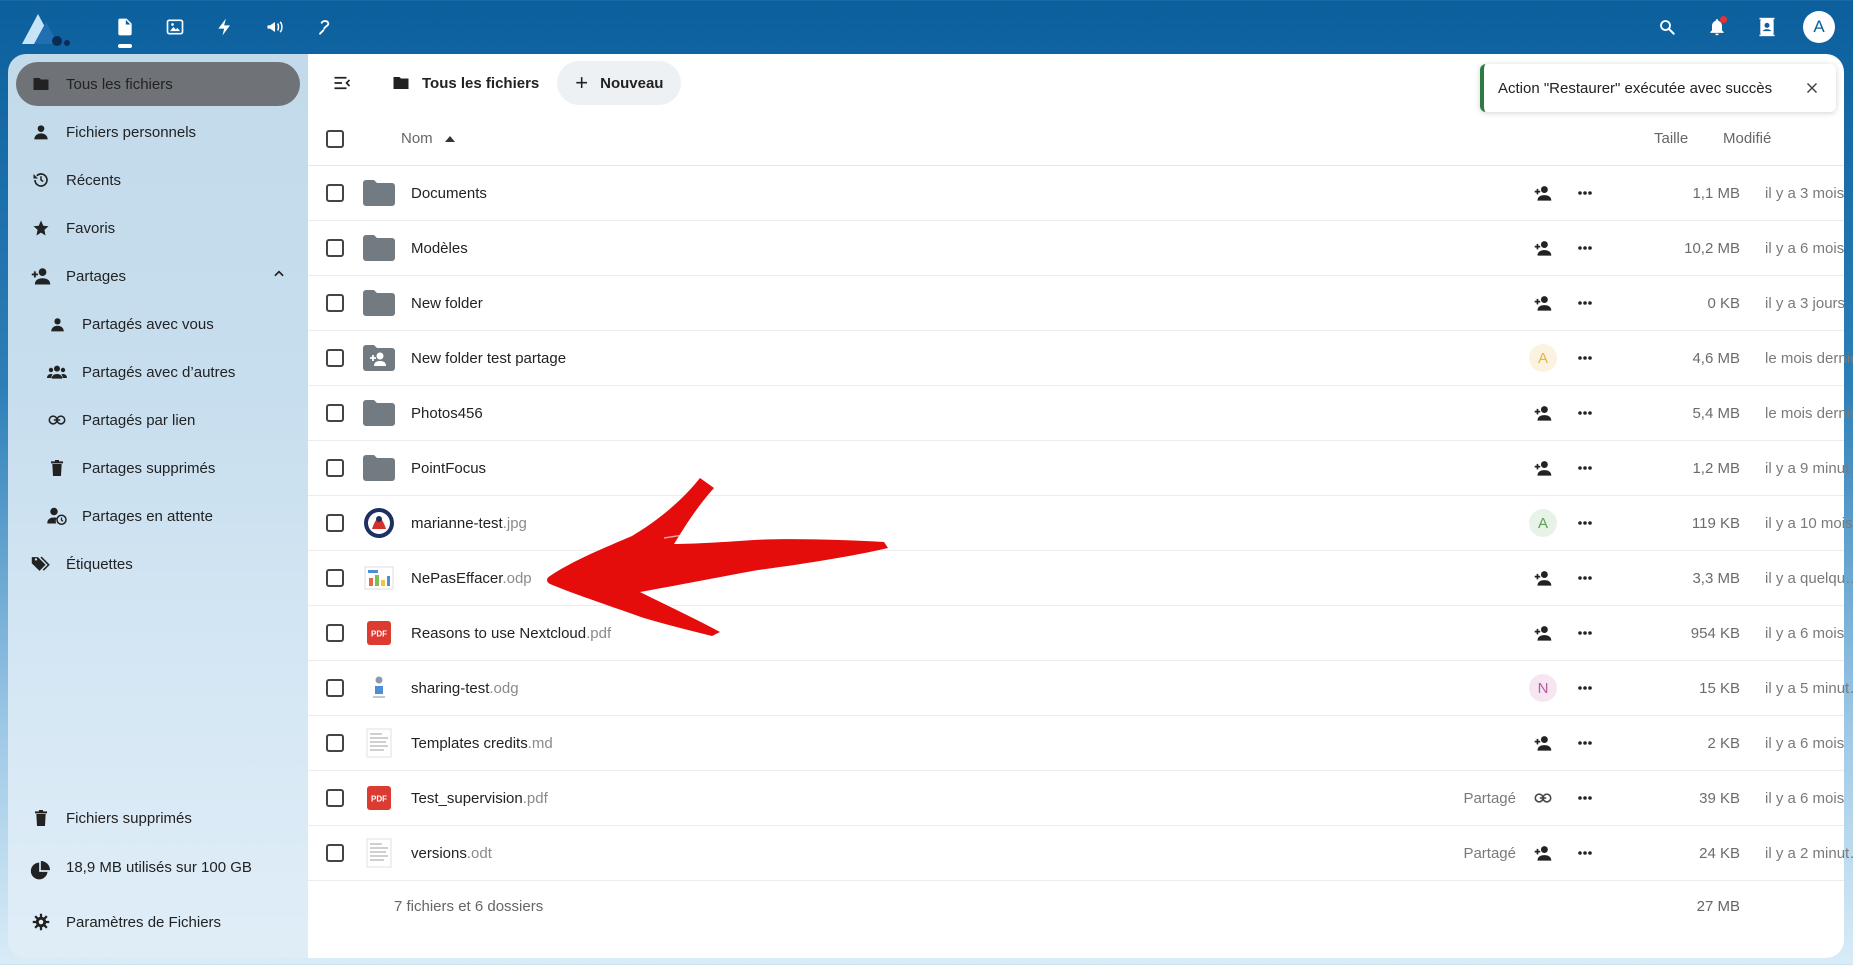 This screenshot has height=965, width=1853. Describe the element at coordinates (1767, 27) in the screenshot. I see `contacts-icon` at that location.